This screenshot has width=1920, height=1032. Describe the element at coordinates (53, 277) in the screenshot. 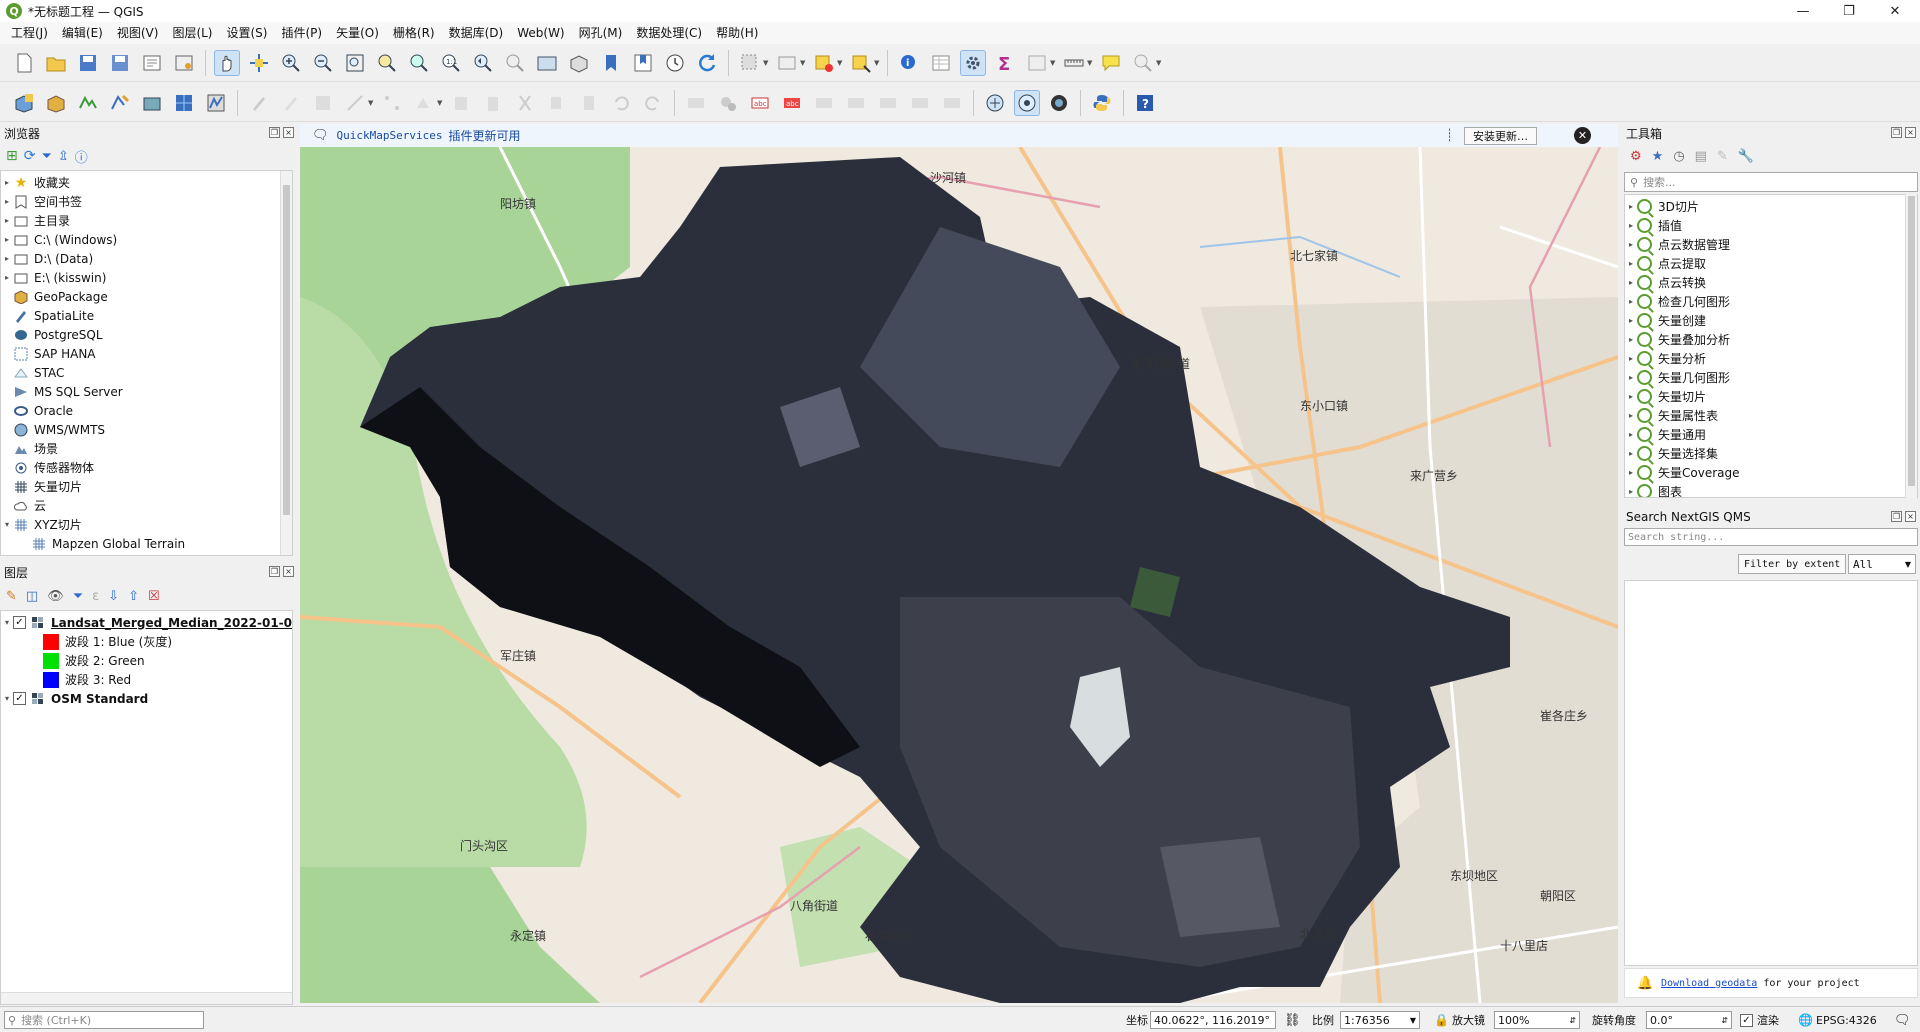

I see `browser-item-e-drive: ▸ E:\ (kisswin)` at that location.